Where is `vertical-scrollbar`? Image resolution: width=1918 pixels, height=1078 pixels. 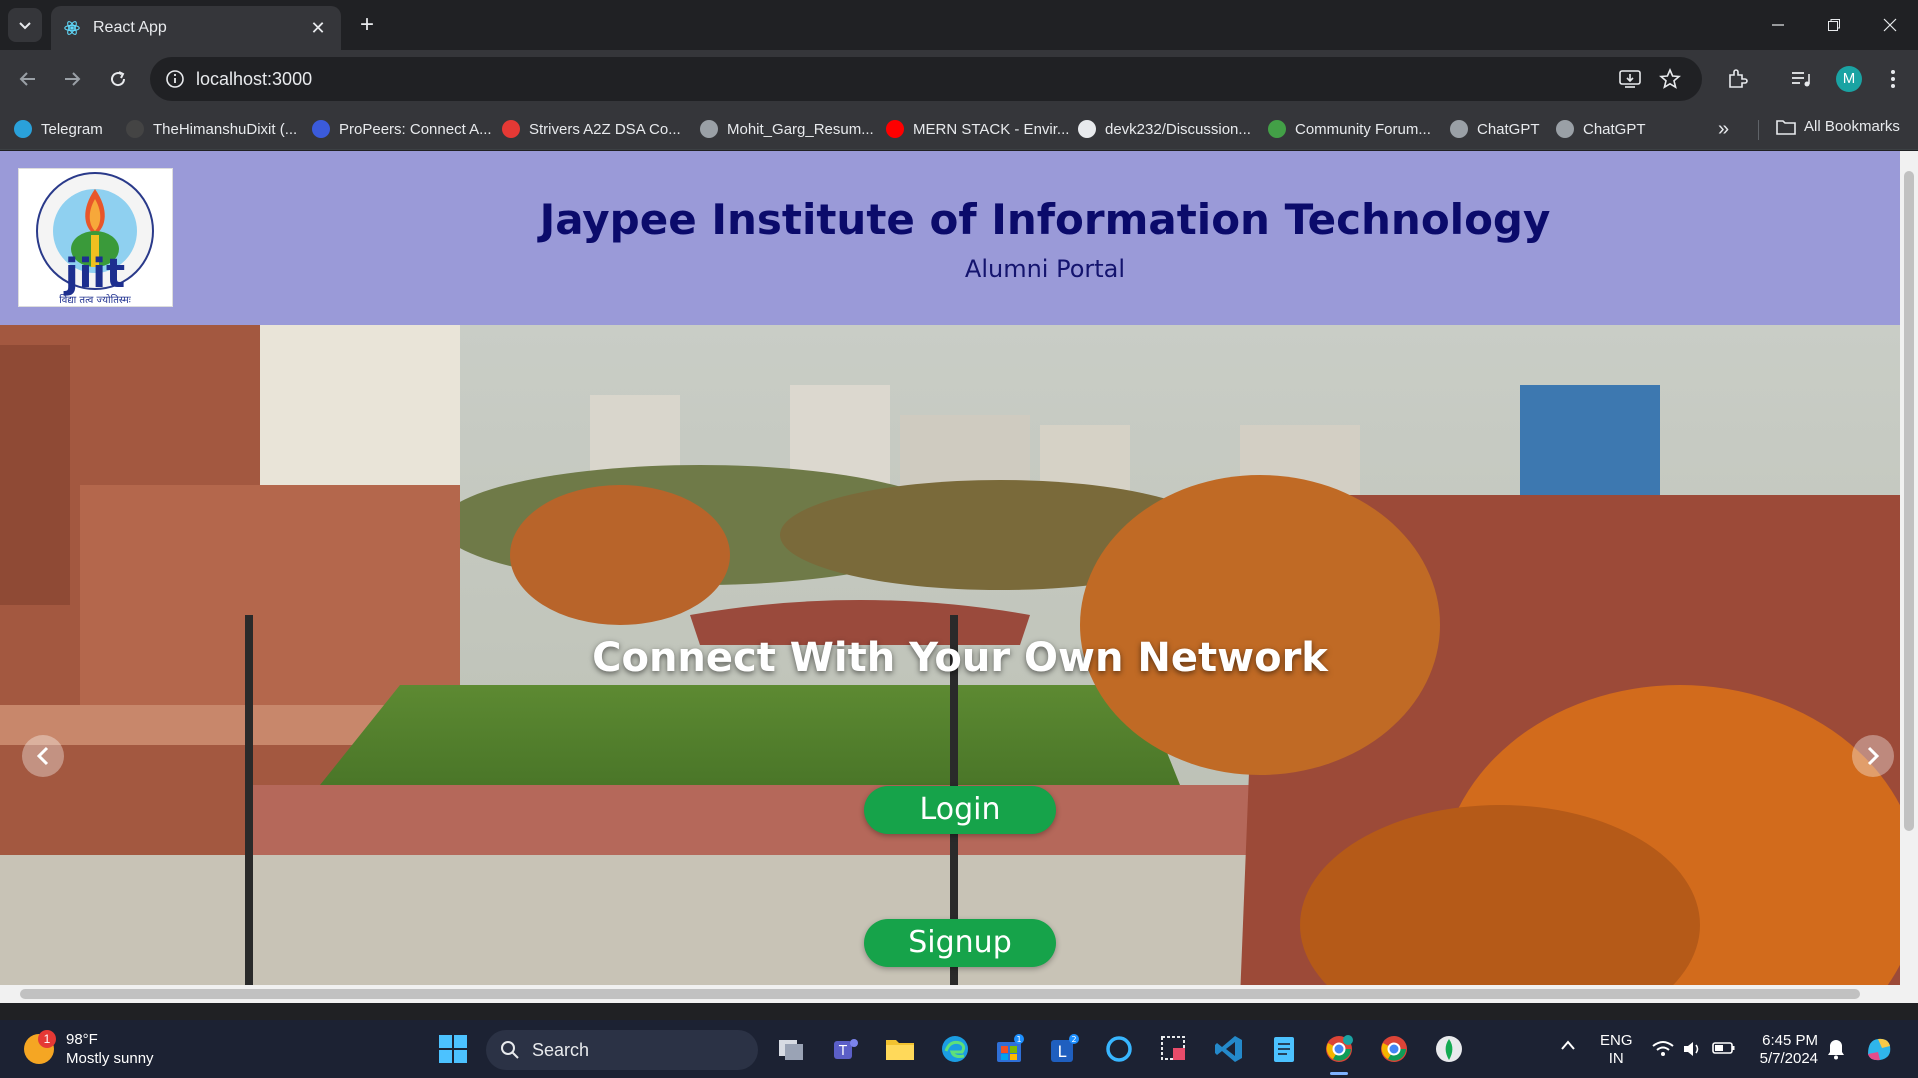 vertical-scrollbar is located at coordinates (1909, 568).